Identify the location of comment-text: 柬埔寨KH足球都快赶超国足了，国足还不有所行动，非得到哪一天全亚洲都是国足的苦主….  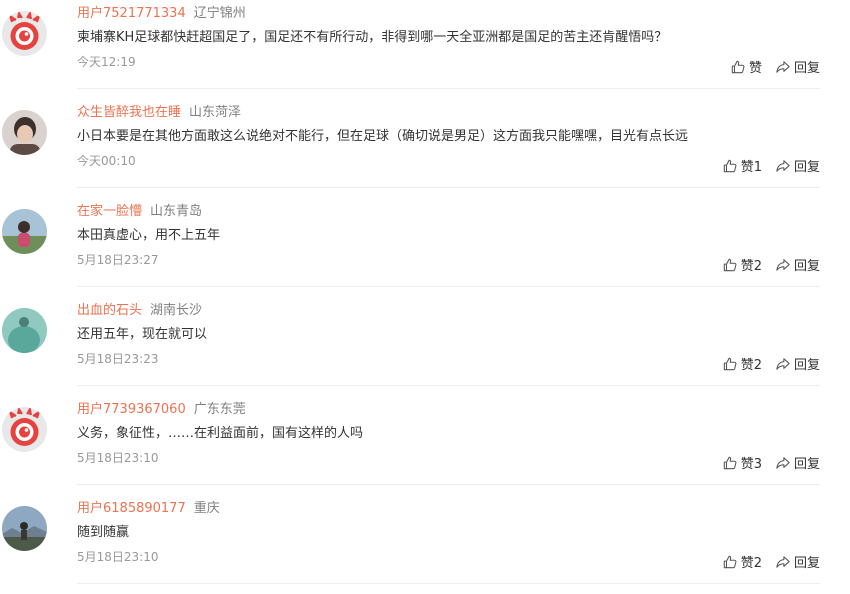
(372, 37).